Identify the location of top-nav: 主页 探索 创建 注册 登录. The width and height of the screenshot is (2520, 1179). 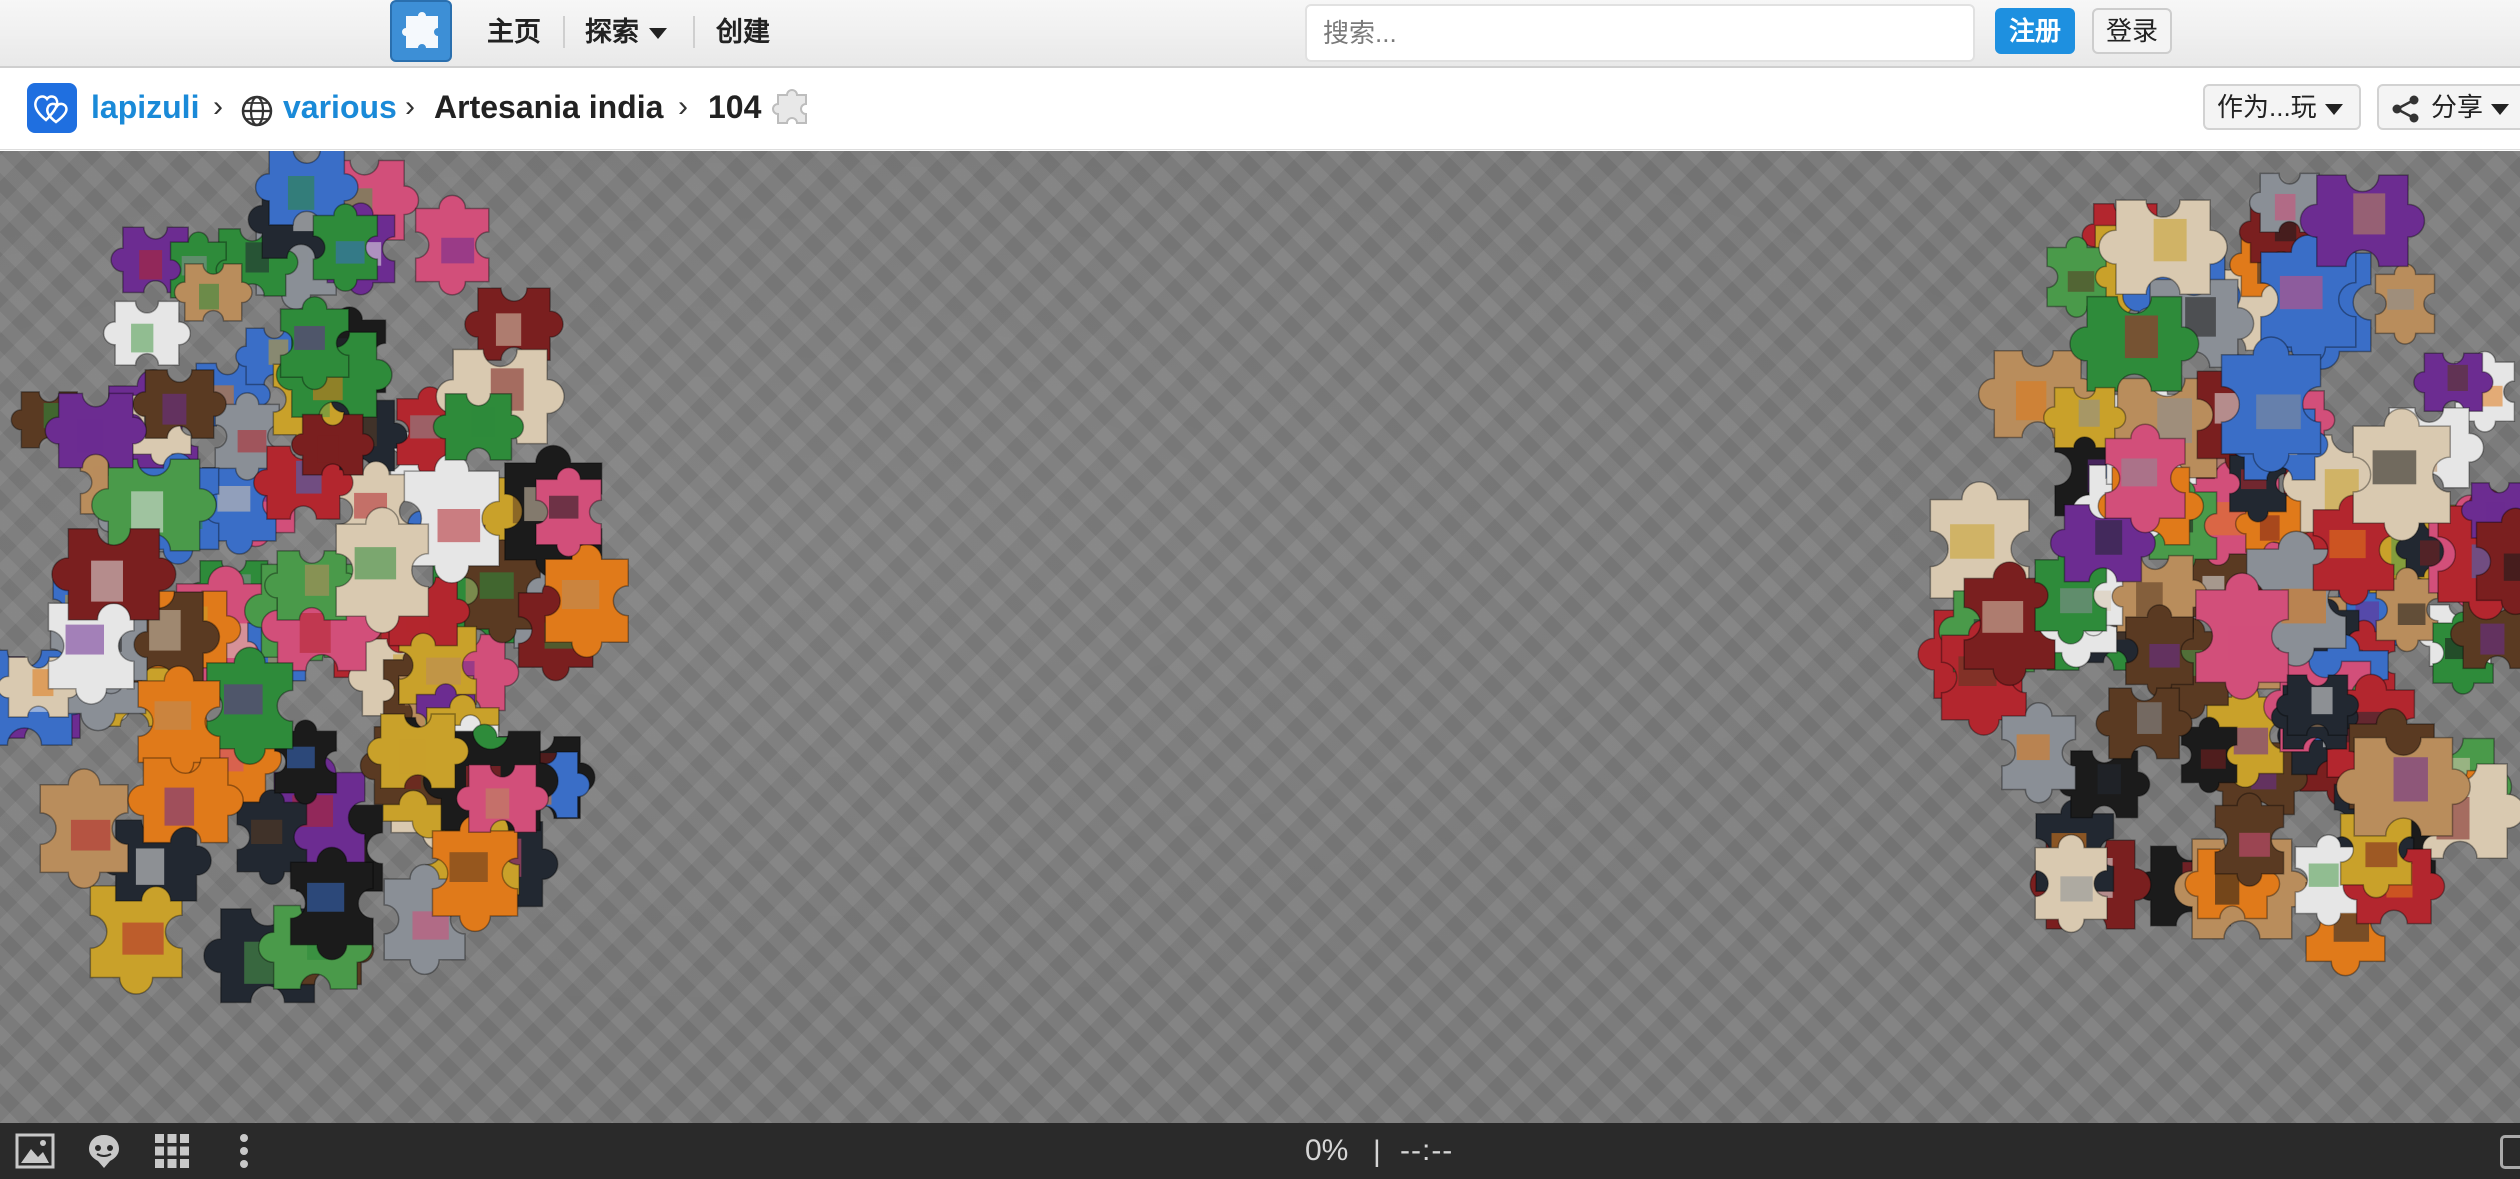
(1260, 34).